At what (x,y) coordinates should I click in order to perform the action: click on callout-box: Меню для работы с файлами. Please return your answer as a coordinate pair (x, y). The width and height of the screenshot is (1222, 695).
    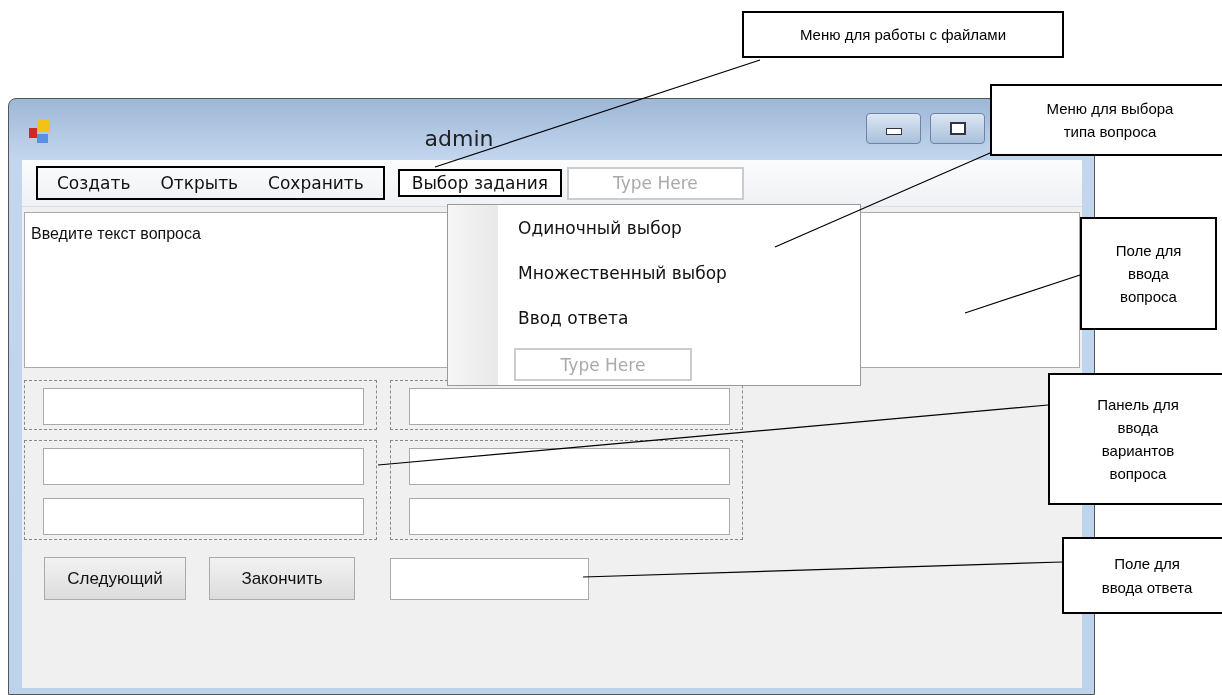
    Looking at the image, I should click on (903, 34).